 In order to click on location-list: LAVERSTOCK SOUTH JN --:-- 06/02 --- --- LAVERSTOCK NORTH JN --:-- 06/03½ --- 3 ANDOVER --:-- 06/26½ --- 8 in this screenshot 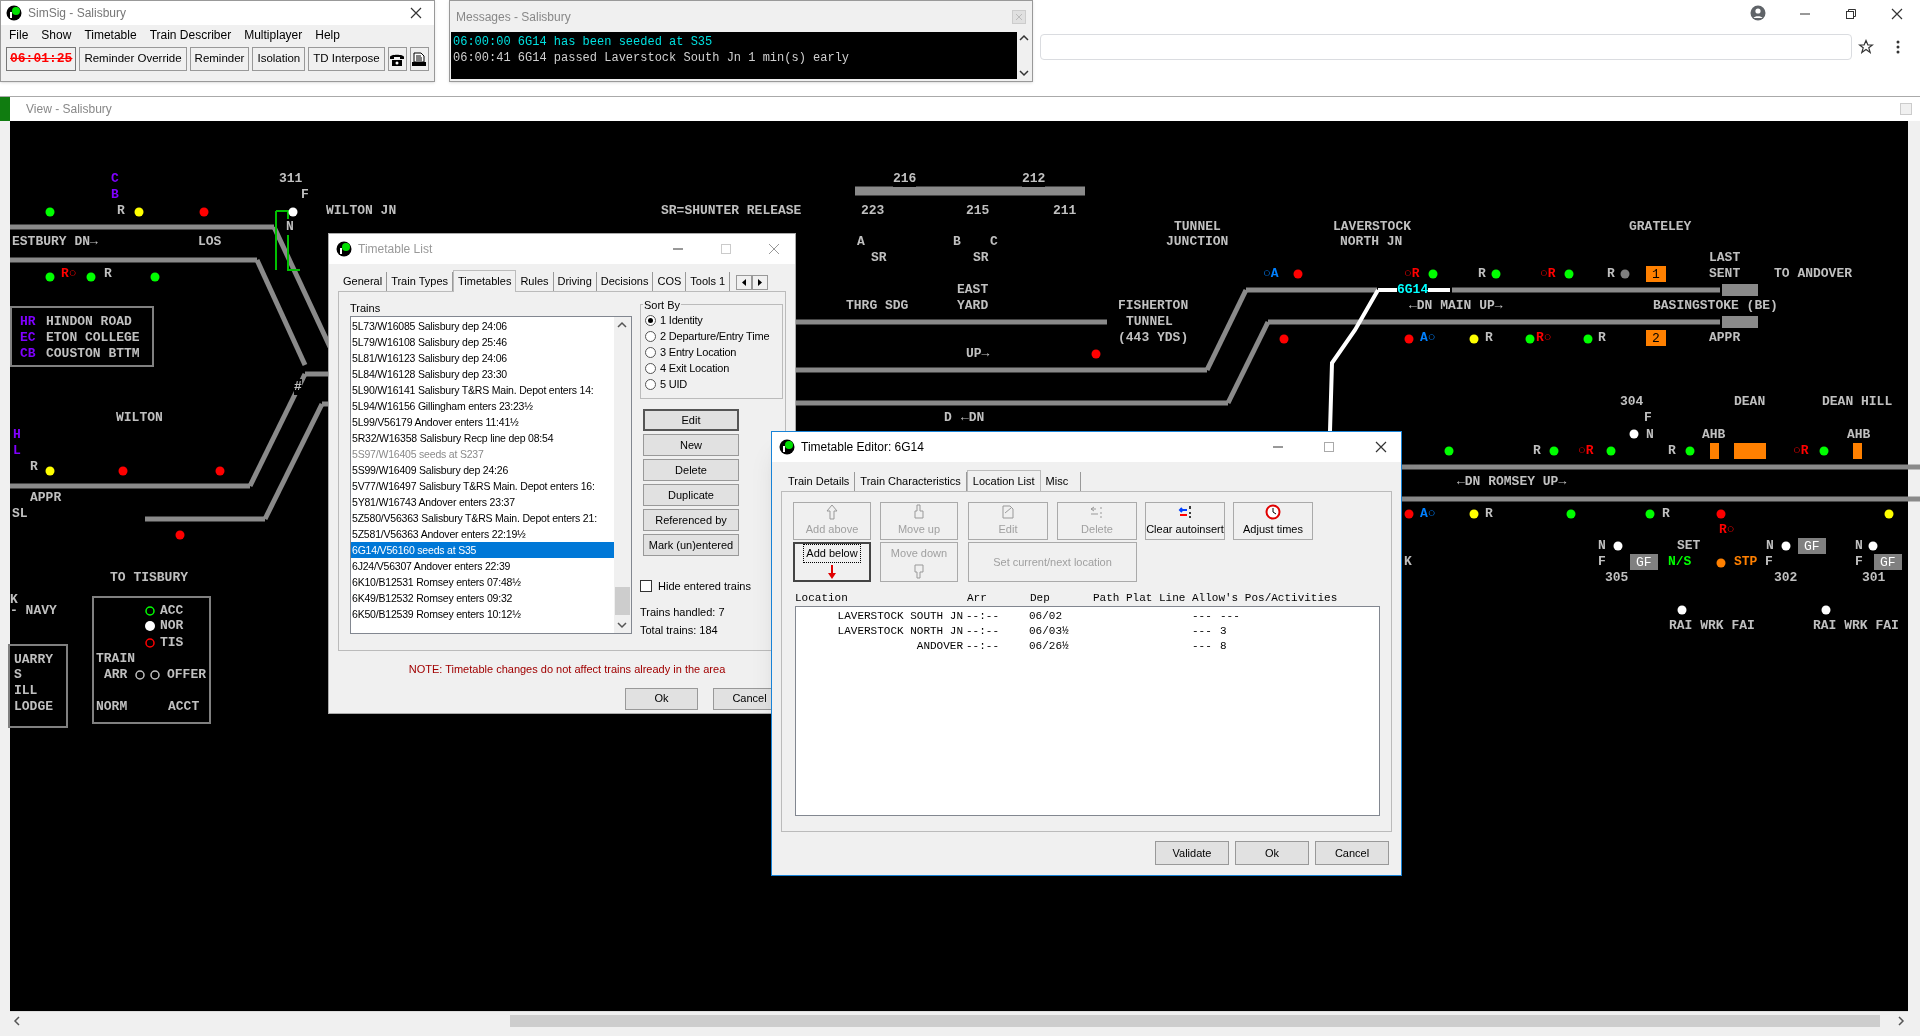, I will do `click(1087, 711)`.